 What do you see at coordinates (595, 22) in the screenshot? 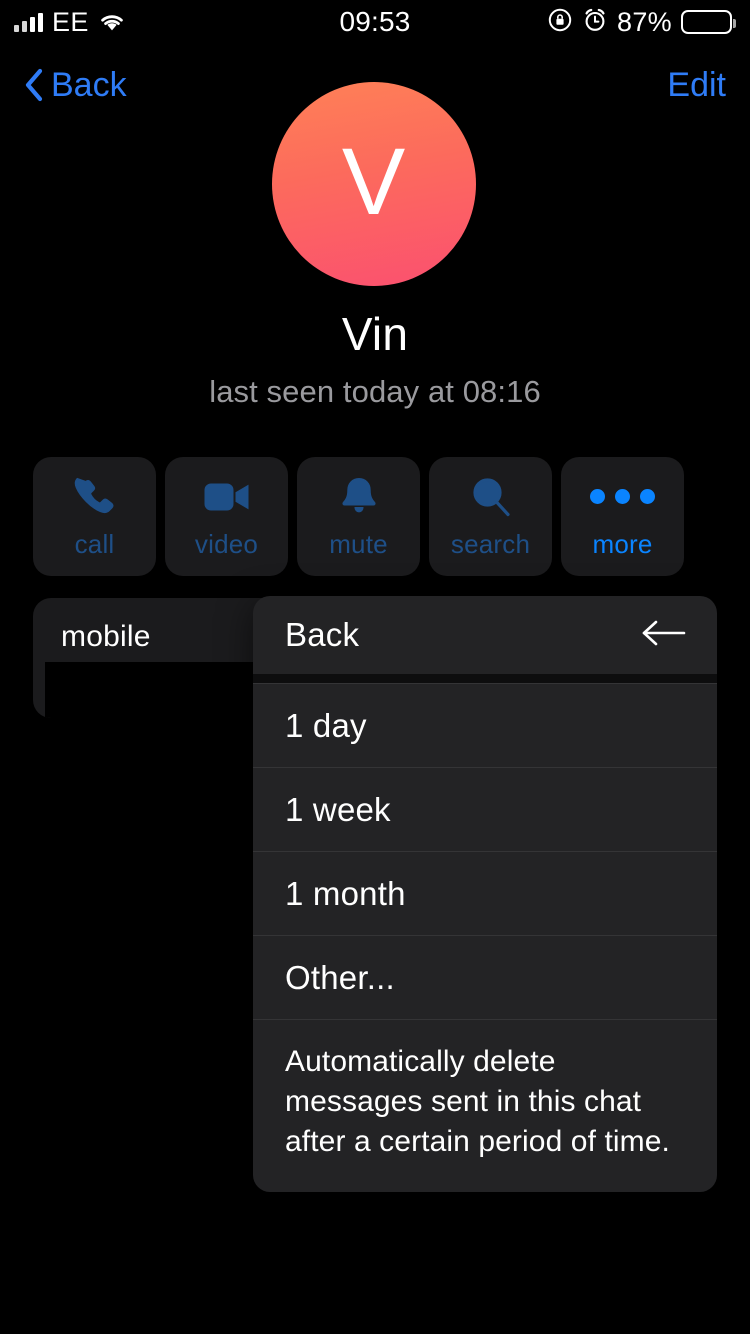
I see `alarm-icon` at bounding box center [595, 22].